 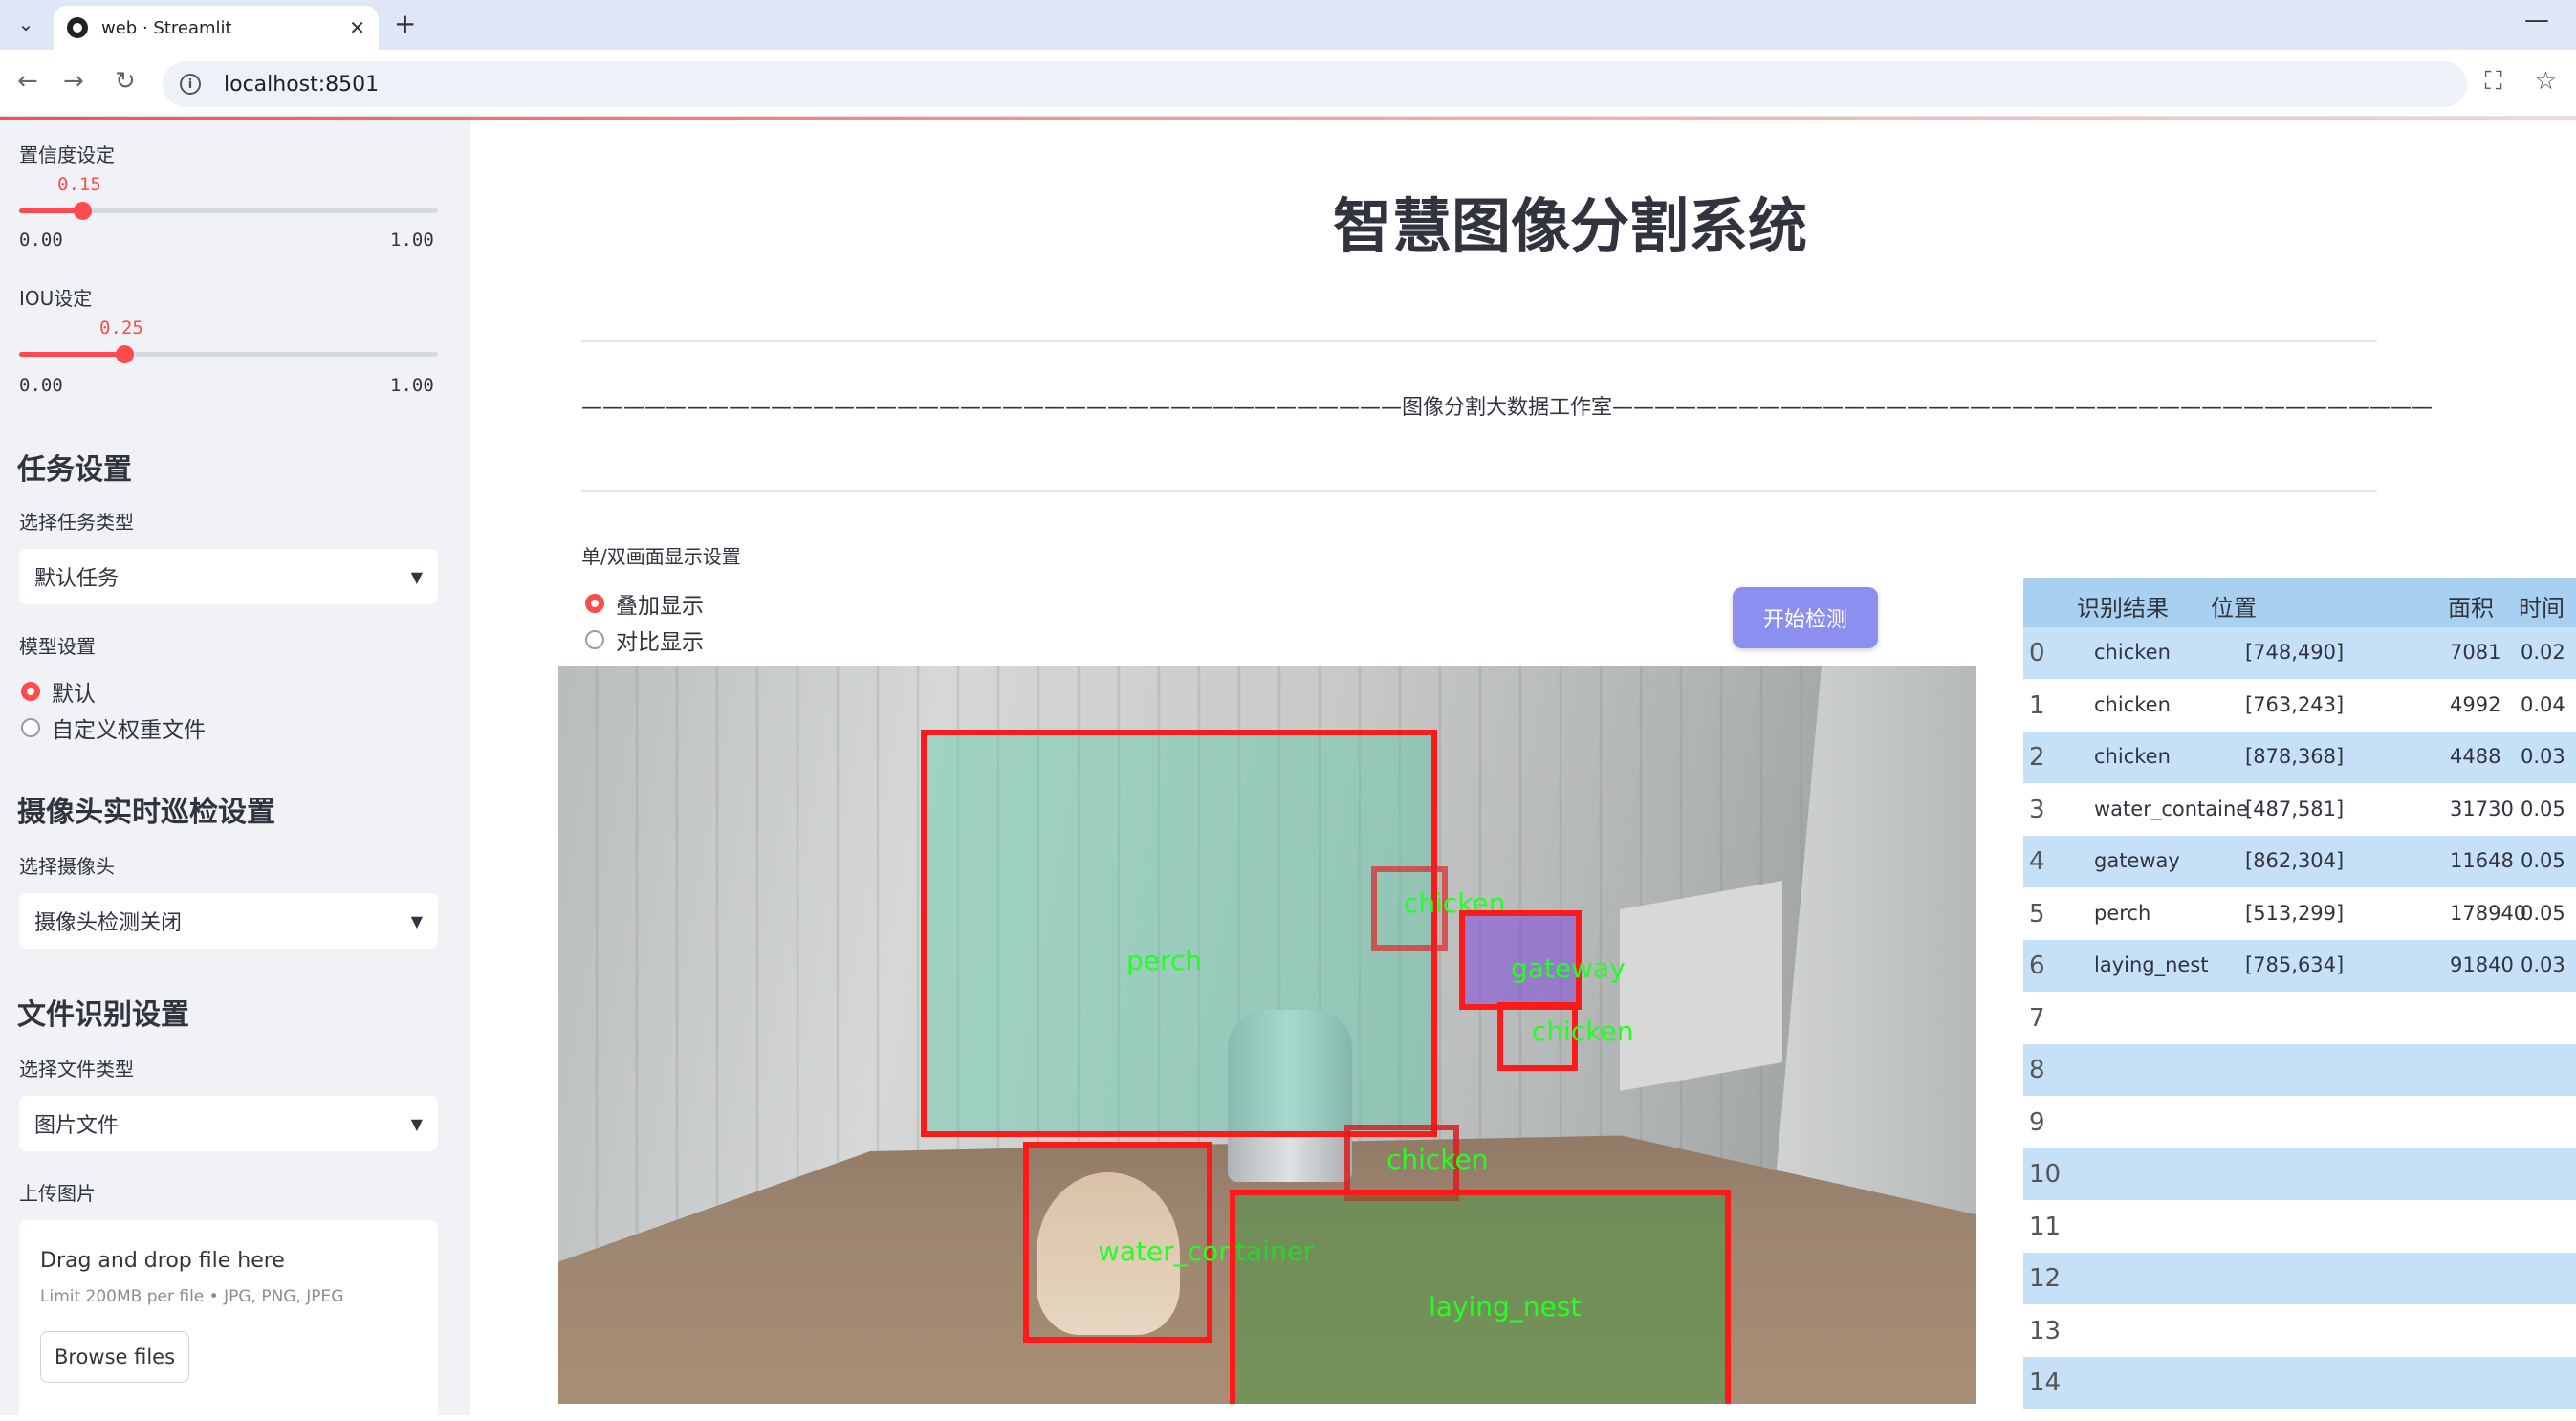 What do you see at coordinates (2299, 1174) in the screenshot?
I see `table-row: 10` at bounding box center [2299, 1174].